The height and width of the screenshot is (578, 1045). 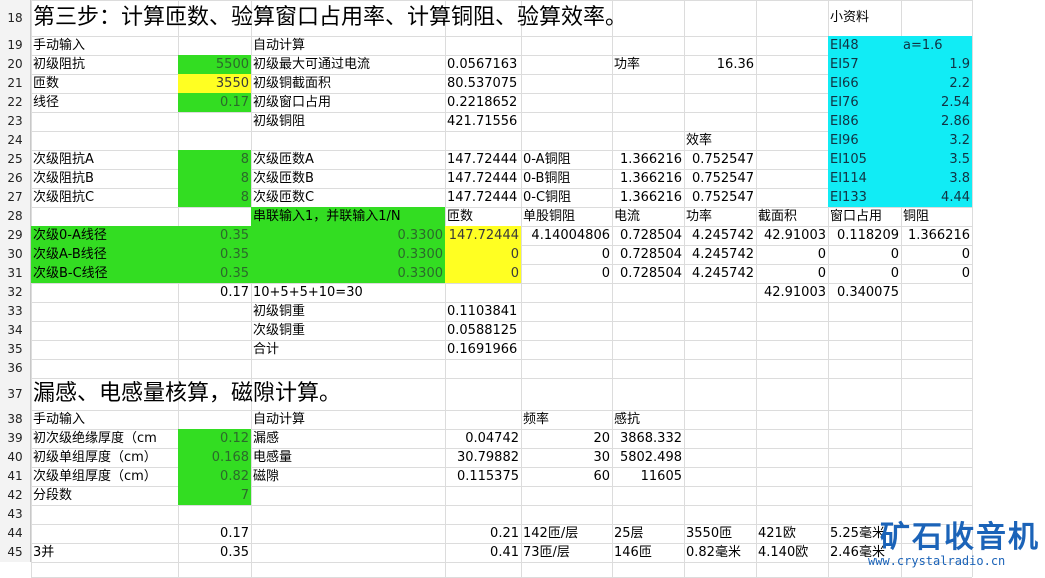 What do you see at coordinates (214, 273) in the screenshot?
I see `input-value-cell: 0.35` at bounding box center [214, 273].